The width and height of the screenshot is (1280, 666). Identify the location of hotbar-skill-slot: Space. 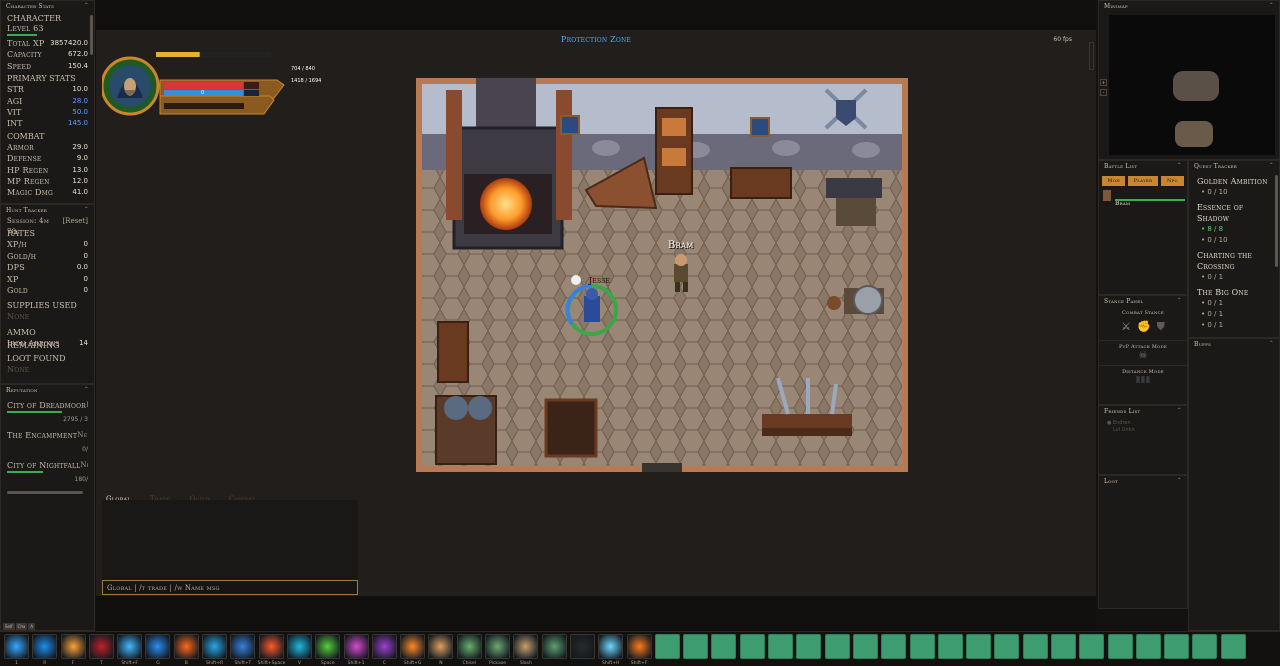
(328, 650).